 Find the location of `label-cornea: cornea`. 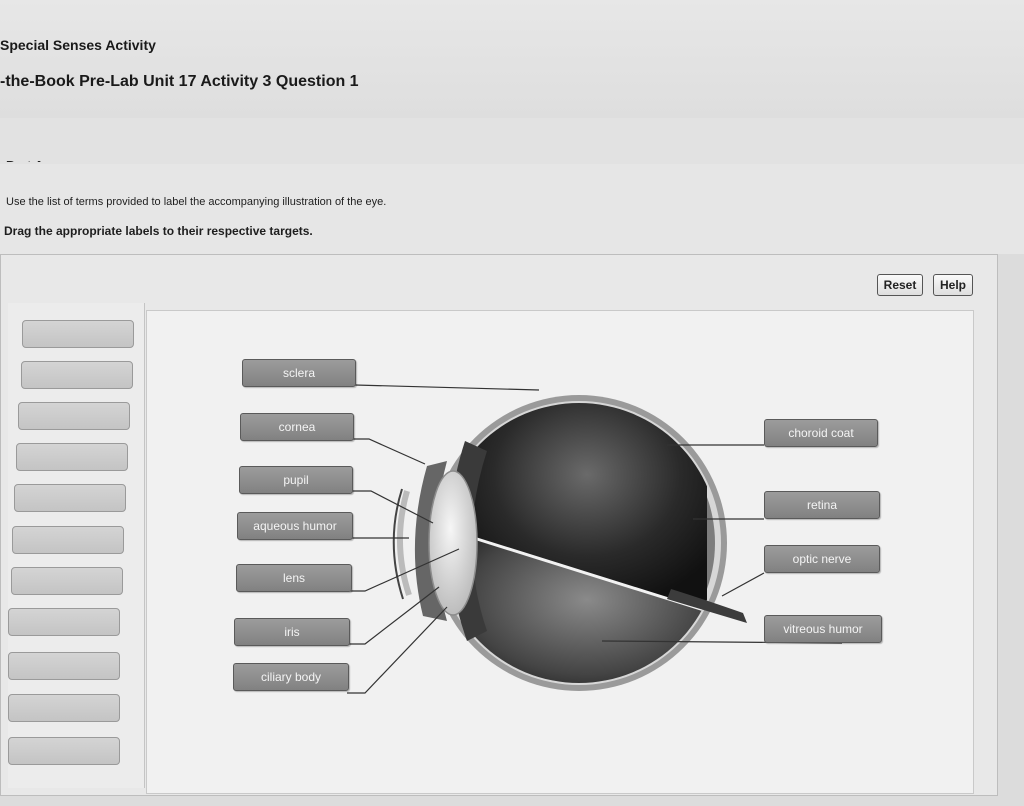

label-cornea: cornea is located at coordinates (297, 427).